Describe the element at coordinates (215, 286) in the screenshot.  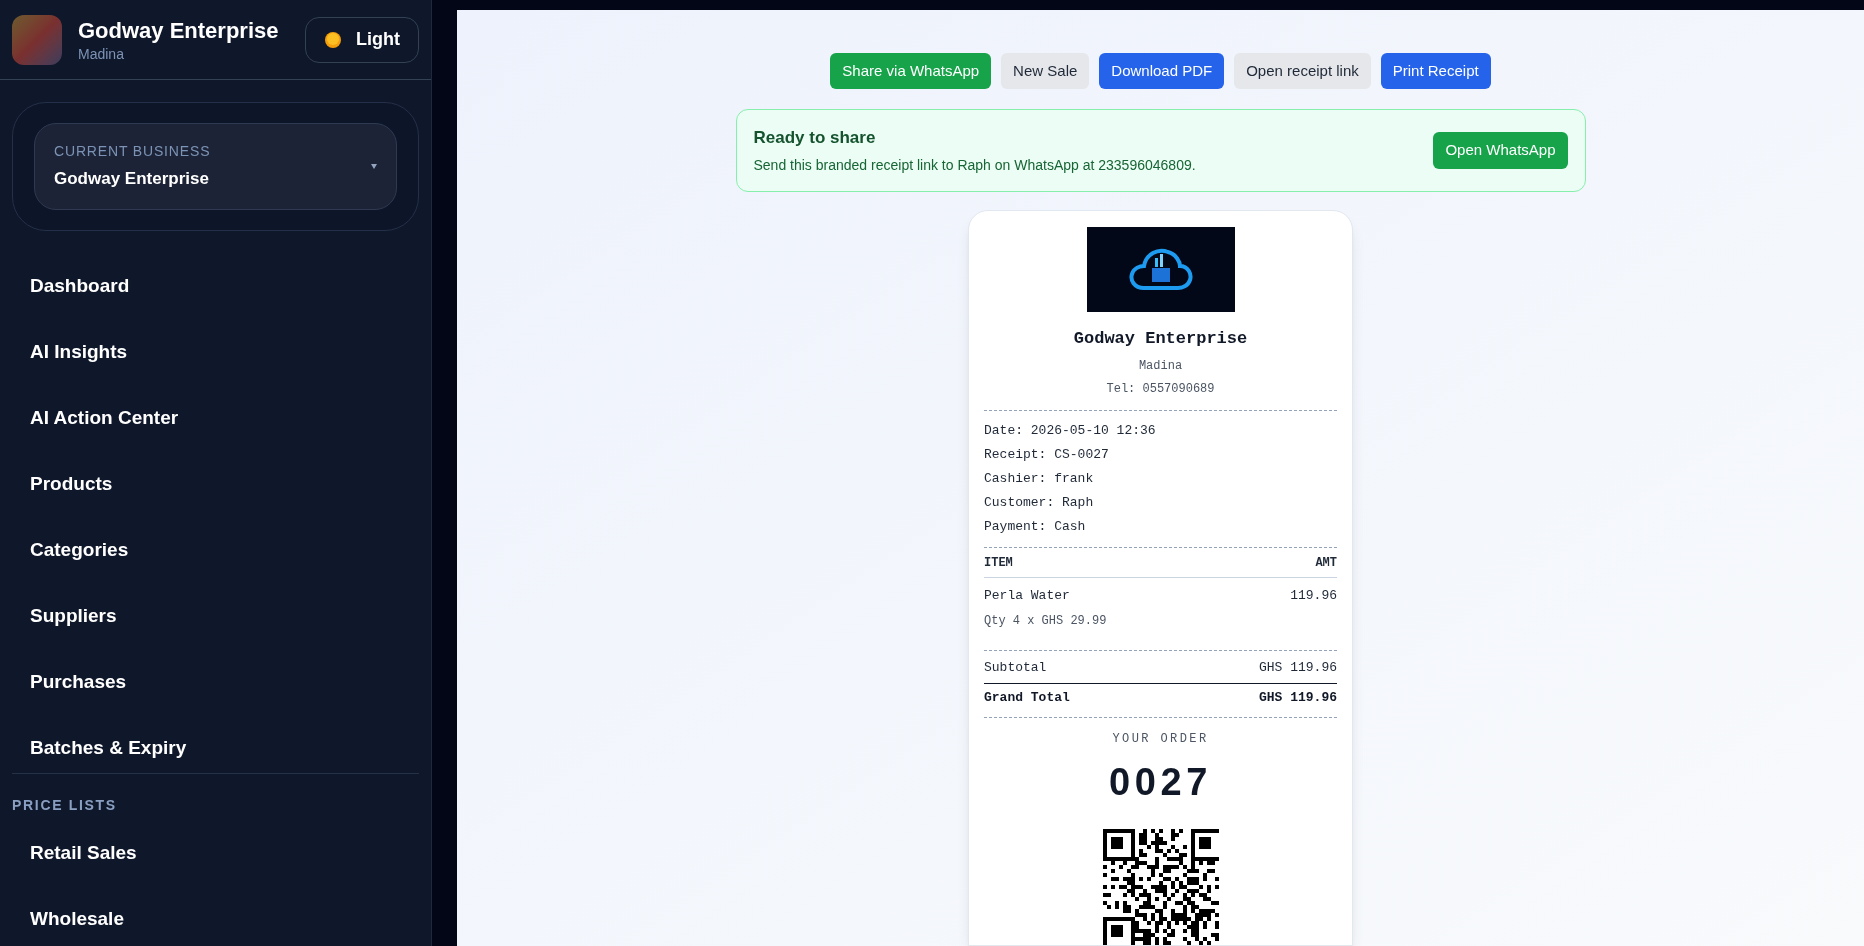
I see `nav-item: Dashboard` at that location.